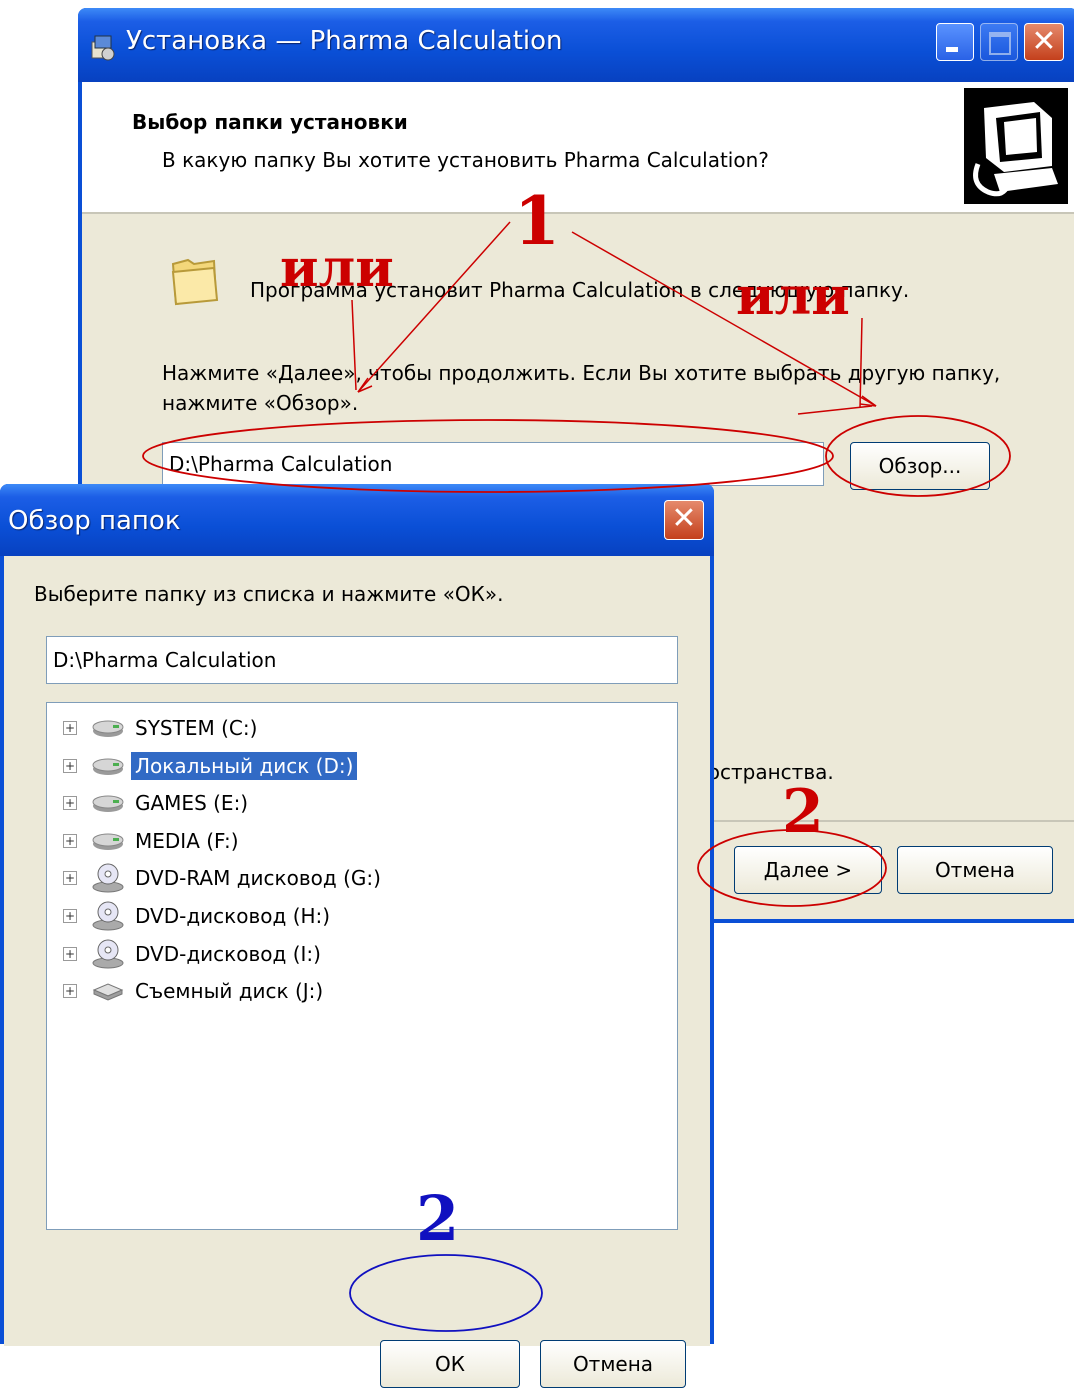 This screenshot has width=1074, height=1388. What do you see at coordinates (1016, 146) in the screenshot?
I see `computer-logo-icon` at bounding box center [1016, 146].